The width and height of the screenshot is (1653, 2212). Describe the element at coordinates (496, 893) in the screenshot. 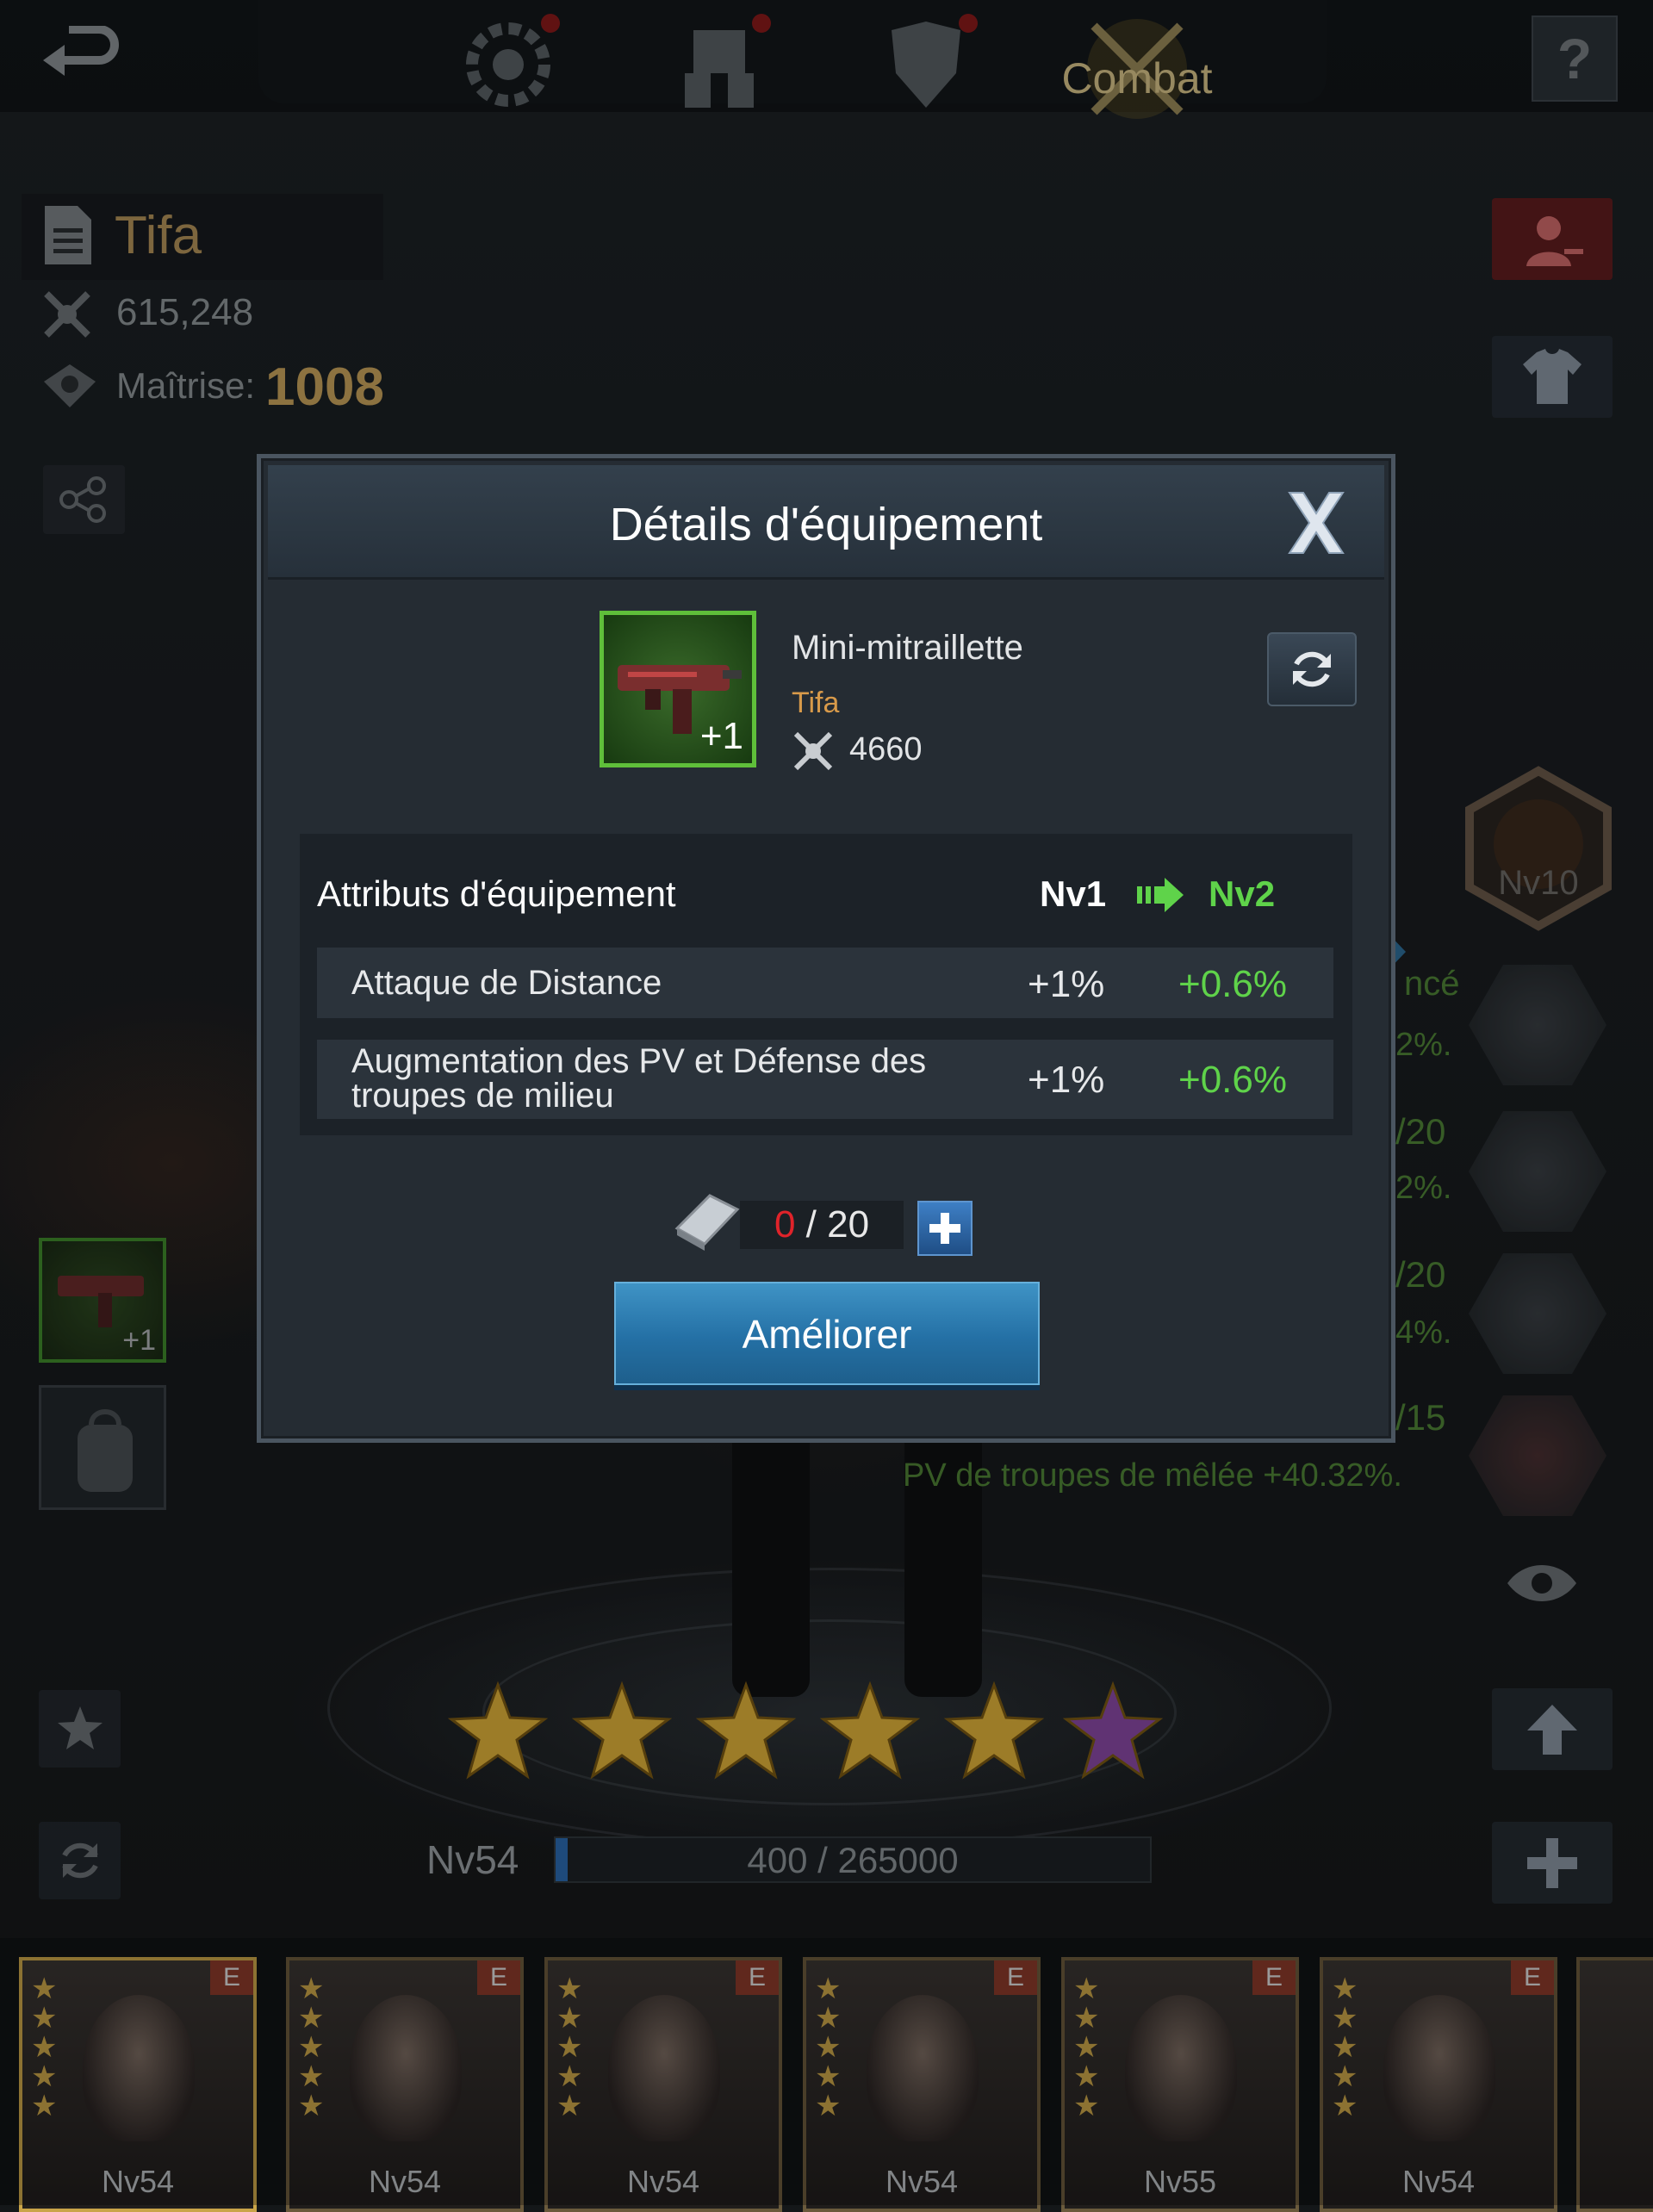

I see `attributes-header: Attributs d'équipement` at that location.